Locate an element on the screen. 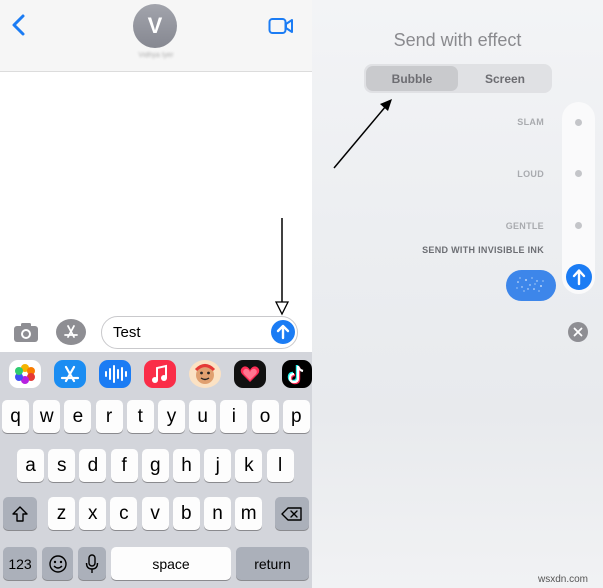  imessage-app-strip is located at coordinates (156, 372).